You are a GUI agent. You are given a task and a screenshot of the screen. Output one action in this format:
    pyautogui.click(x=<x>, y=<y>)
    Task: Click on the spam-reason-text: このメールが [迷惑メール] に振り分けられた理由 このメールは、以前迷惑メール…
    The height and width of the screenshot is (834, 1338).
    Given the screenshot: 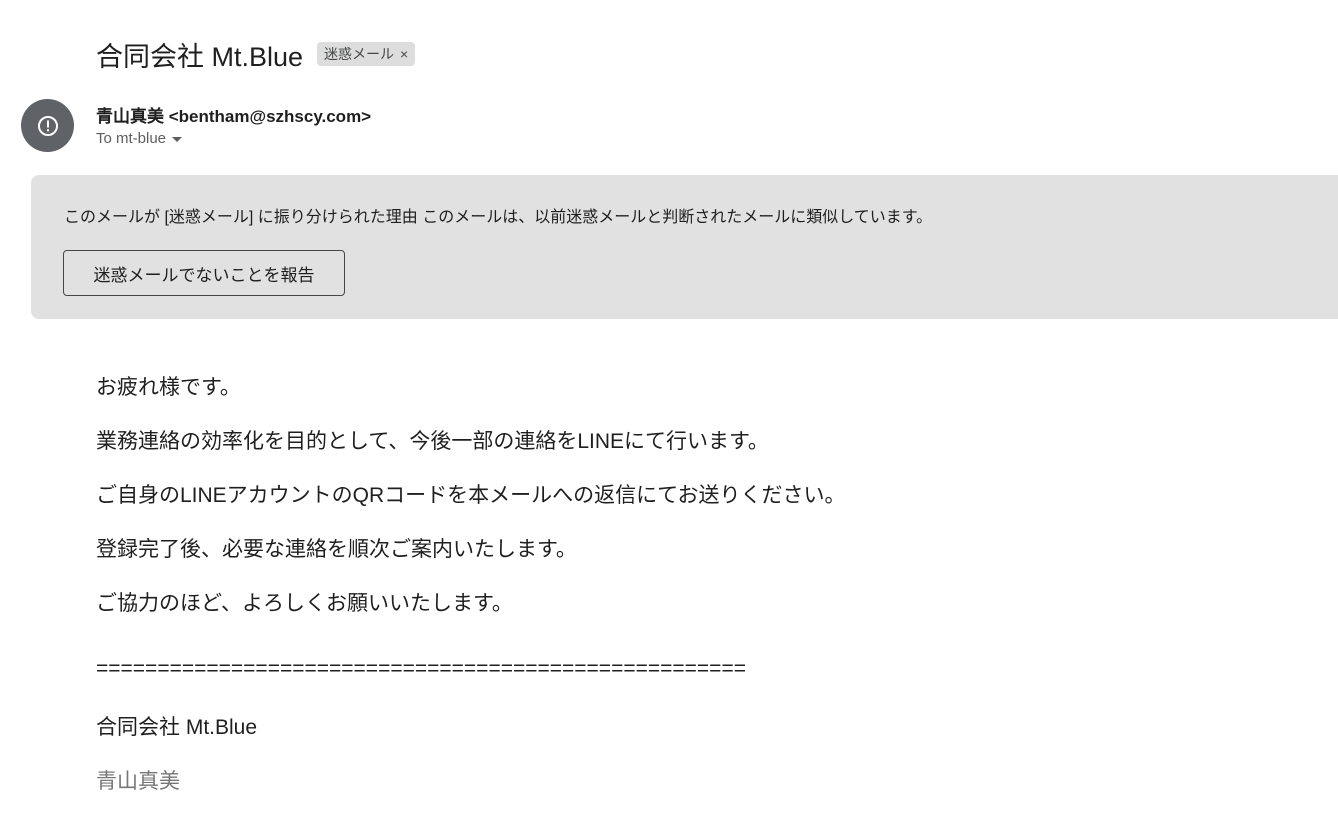 What is the action you would take?
    pyautogui.click(x=498, y=217)
    